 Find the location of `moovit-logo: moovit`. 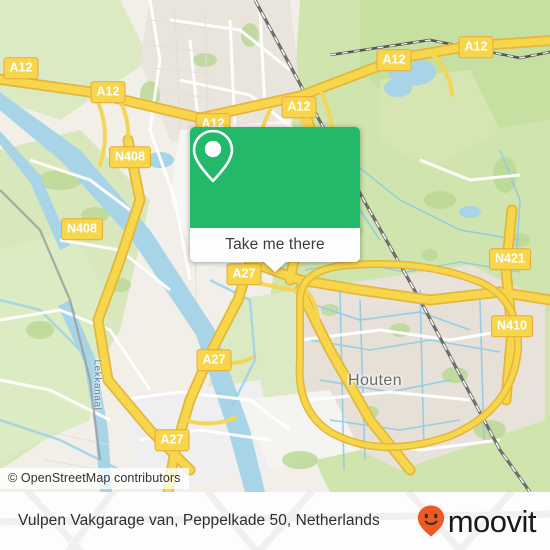

moovit-logo: moovit is located at coordinates (476, 521).